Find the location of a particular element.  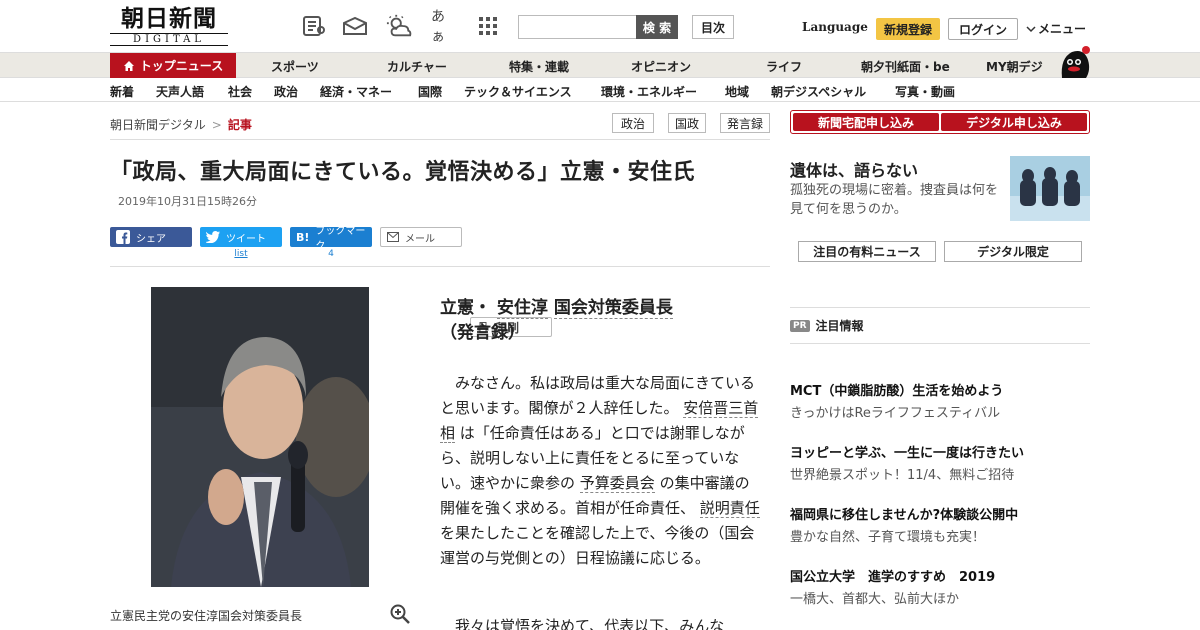

pr-item-desc: きっかけはReライフフェスティバル is located at coordinates (895, 413).